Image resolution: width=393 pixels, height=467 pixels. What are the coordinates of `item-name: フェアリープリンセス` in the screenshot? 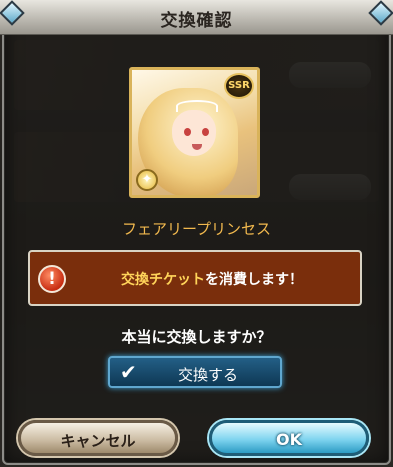 It's located at (196, 229).